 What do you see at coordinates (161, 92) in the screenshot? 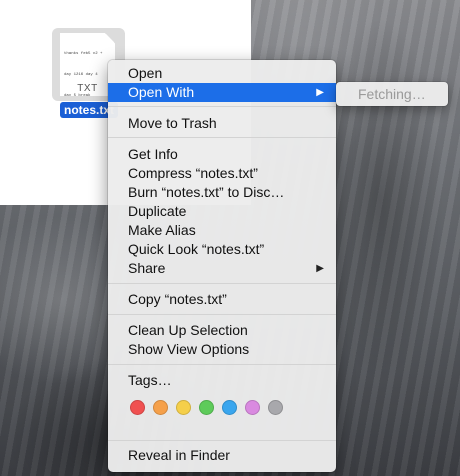
I see `menu-item-open-with-label: Open With` at bounding box center [161, 92].